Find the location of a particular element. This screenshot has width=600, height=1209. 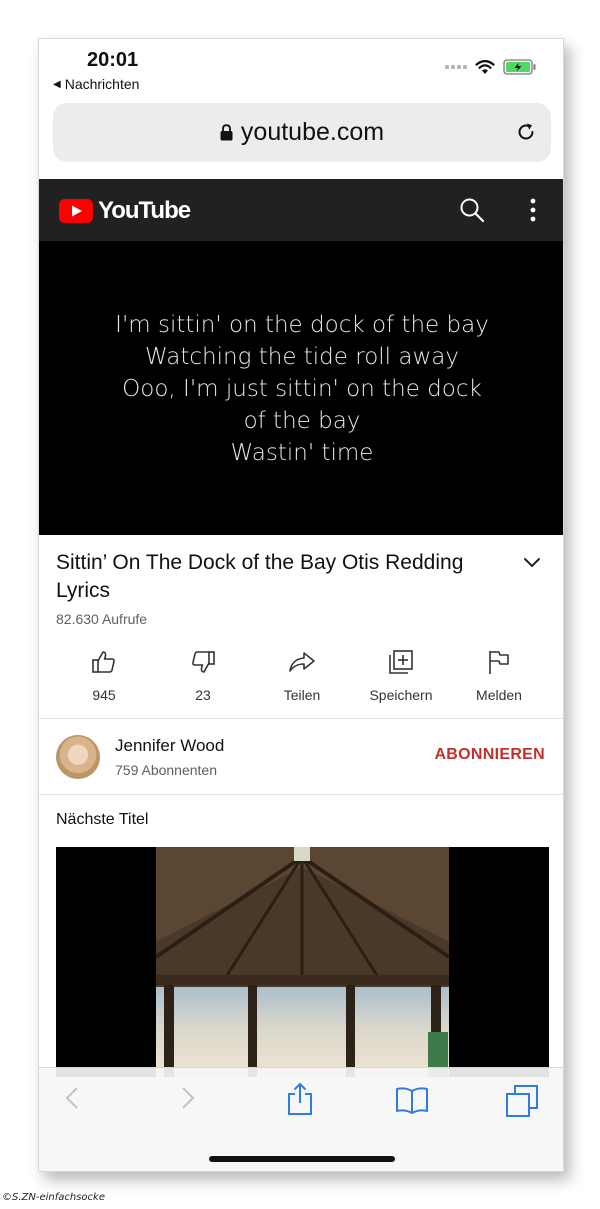

subscriber-count: 759 Abonnenten is located at coordinates (166, 770).